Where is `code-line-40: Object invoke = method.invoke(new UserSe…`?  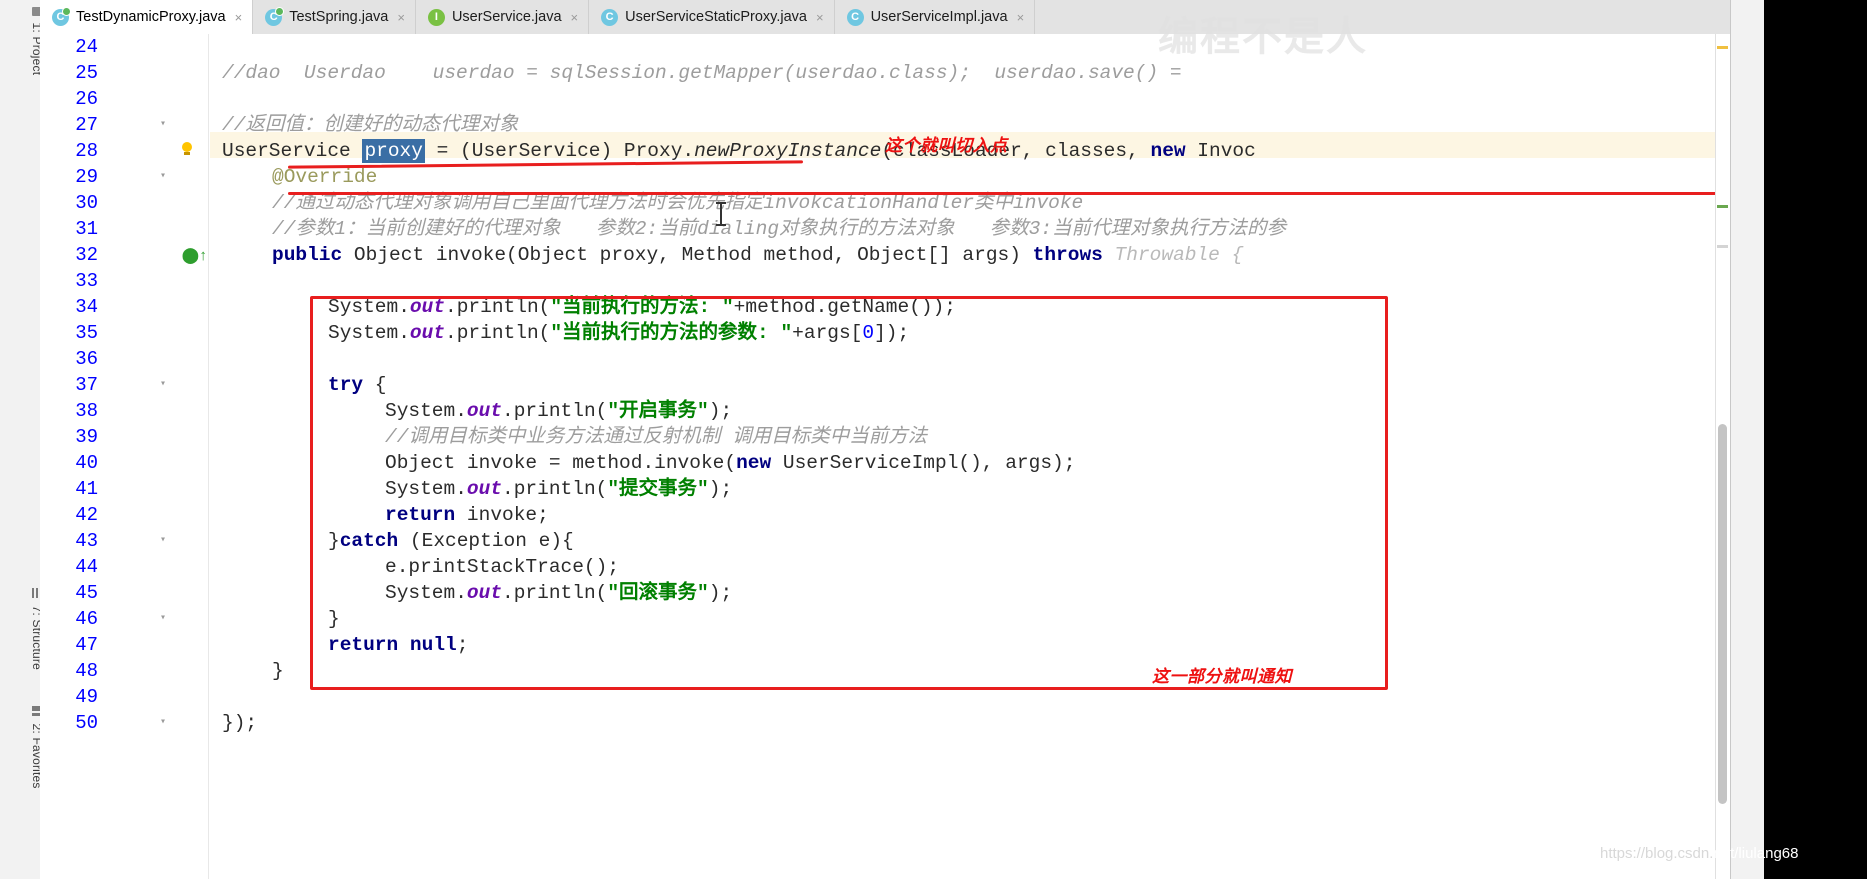
code-line-40: Object invoke = method.invoke(new UserSe… is located at coordinates (730, 463).